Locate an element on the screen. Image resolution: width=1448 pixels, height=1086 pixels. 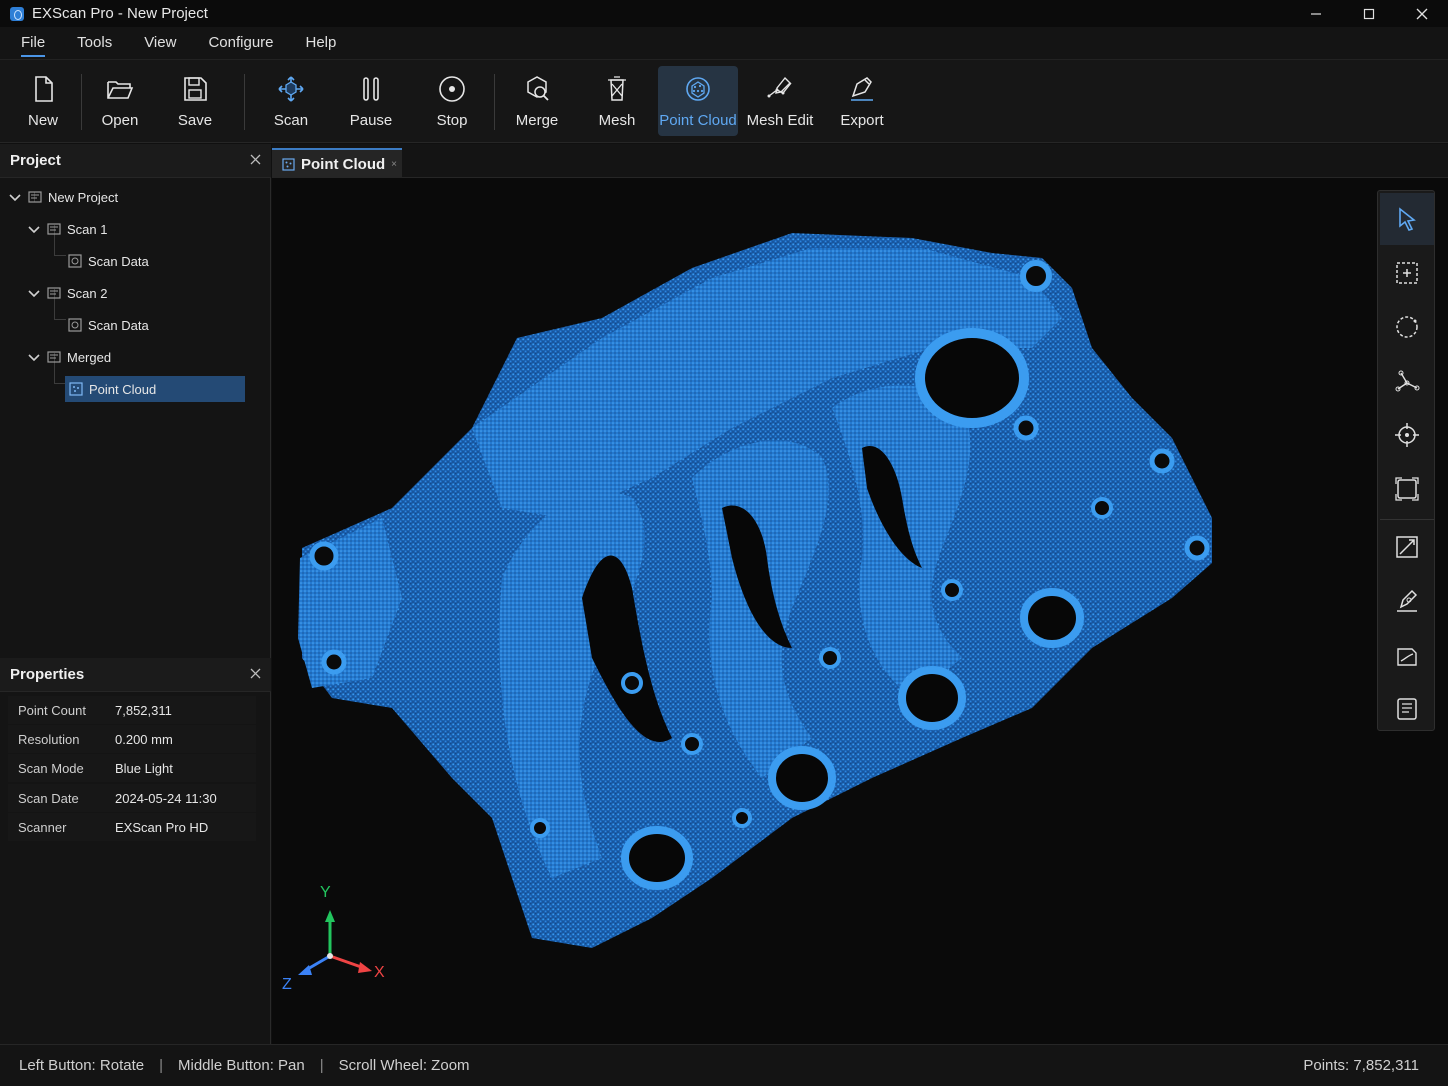
tab-label: Point Cloud is located at coordinates (343, 164).